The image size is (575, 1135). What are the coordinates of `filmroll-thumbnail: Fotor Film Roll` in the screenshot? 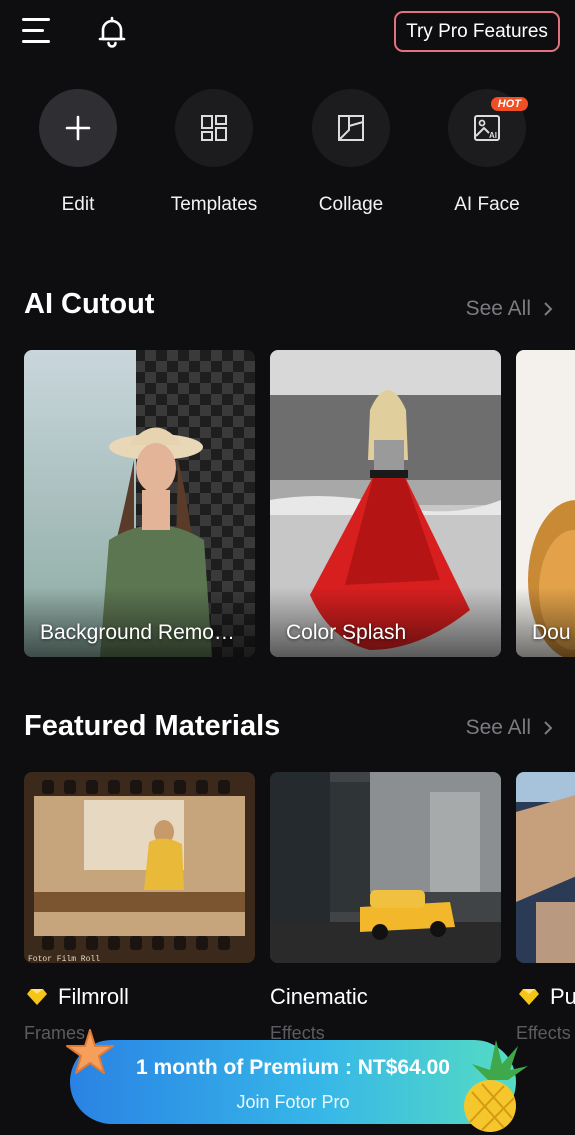 It's located at (139, 867).